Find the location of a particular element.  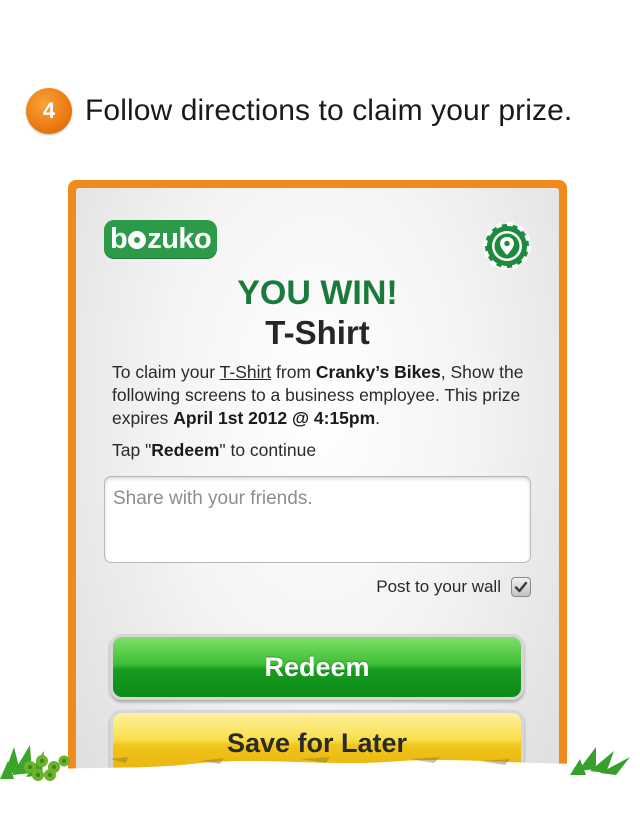

tap-instruction: Tap "Redeem" to continue is located at coordinates (214, 450).